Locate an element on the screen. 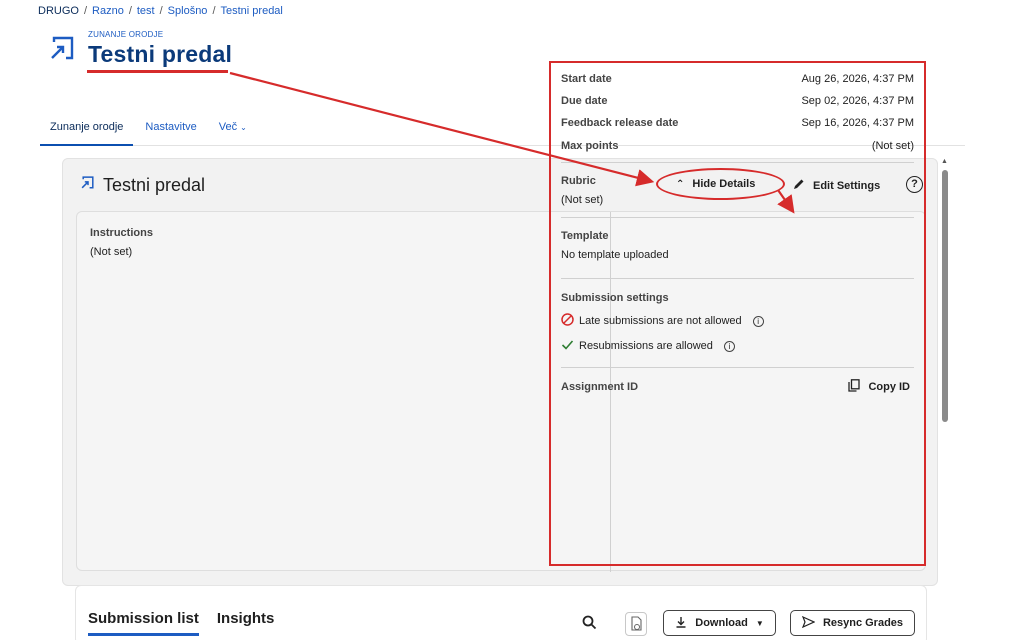 The height and width of the screenshot is (640, 1024). resubmissions-text: Resubmissions are allowed is located at coordinates (646, 346).